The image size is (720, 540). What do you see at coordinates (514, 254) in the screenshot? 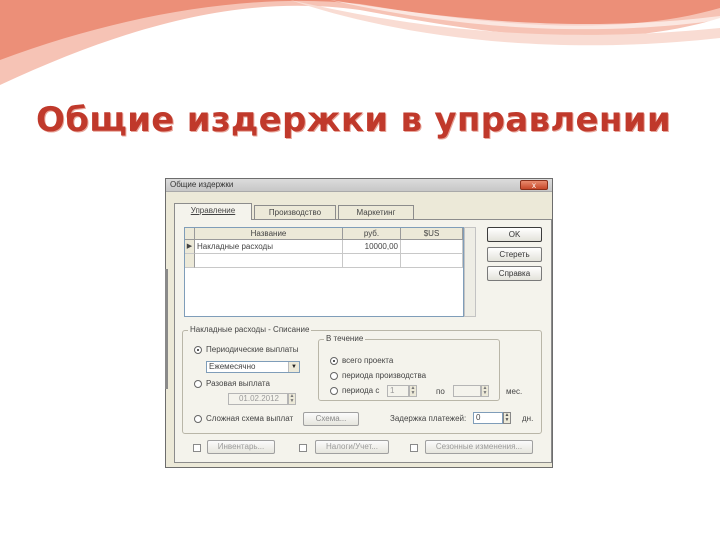
I see `delete-button: Стереть` at bounding box center [514, 254].